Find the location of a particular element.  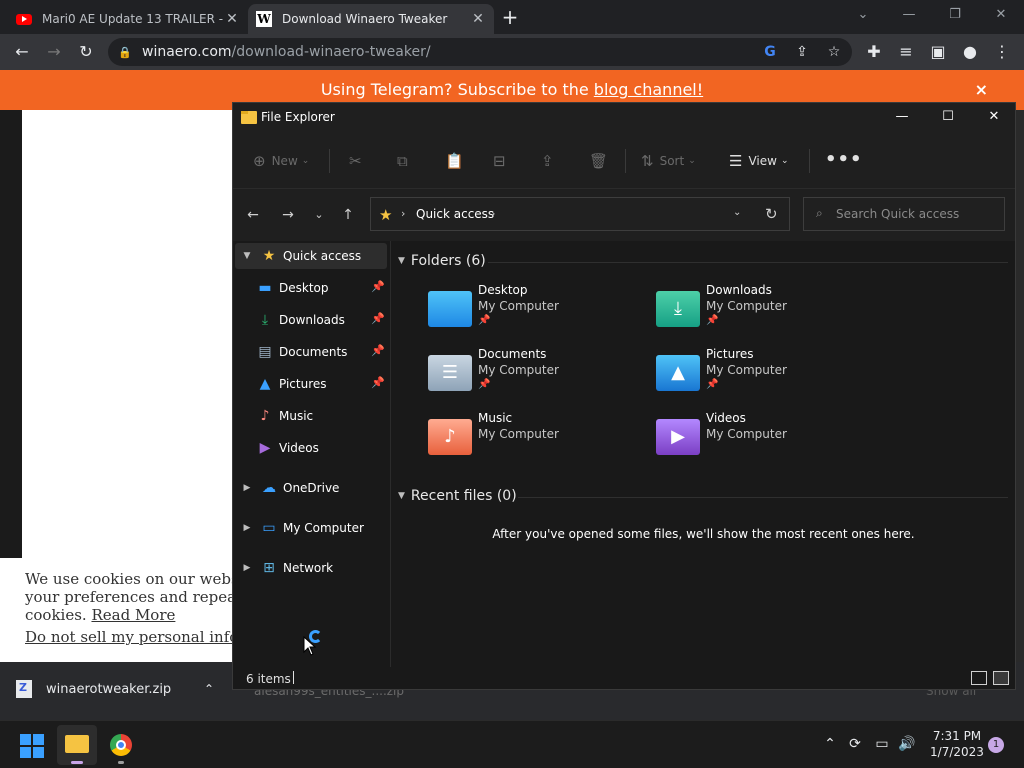

google-lens-icon: G is located at coordinates (770, 52).